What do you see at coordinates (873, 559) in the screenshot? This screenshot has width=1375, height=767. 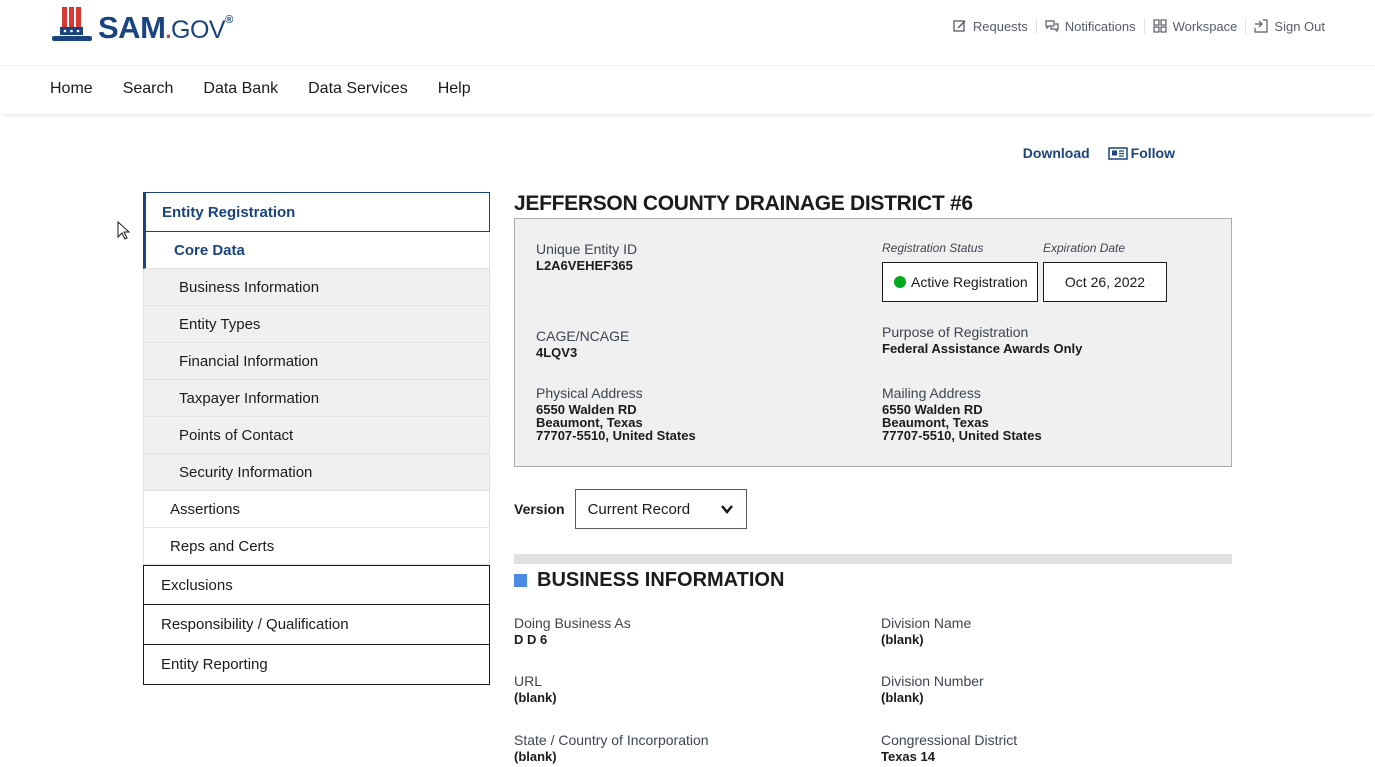 I see `section-divider` at bounding box center [873, 559].